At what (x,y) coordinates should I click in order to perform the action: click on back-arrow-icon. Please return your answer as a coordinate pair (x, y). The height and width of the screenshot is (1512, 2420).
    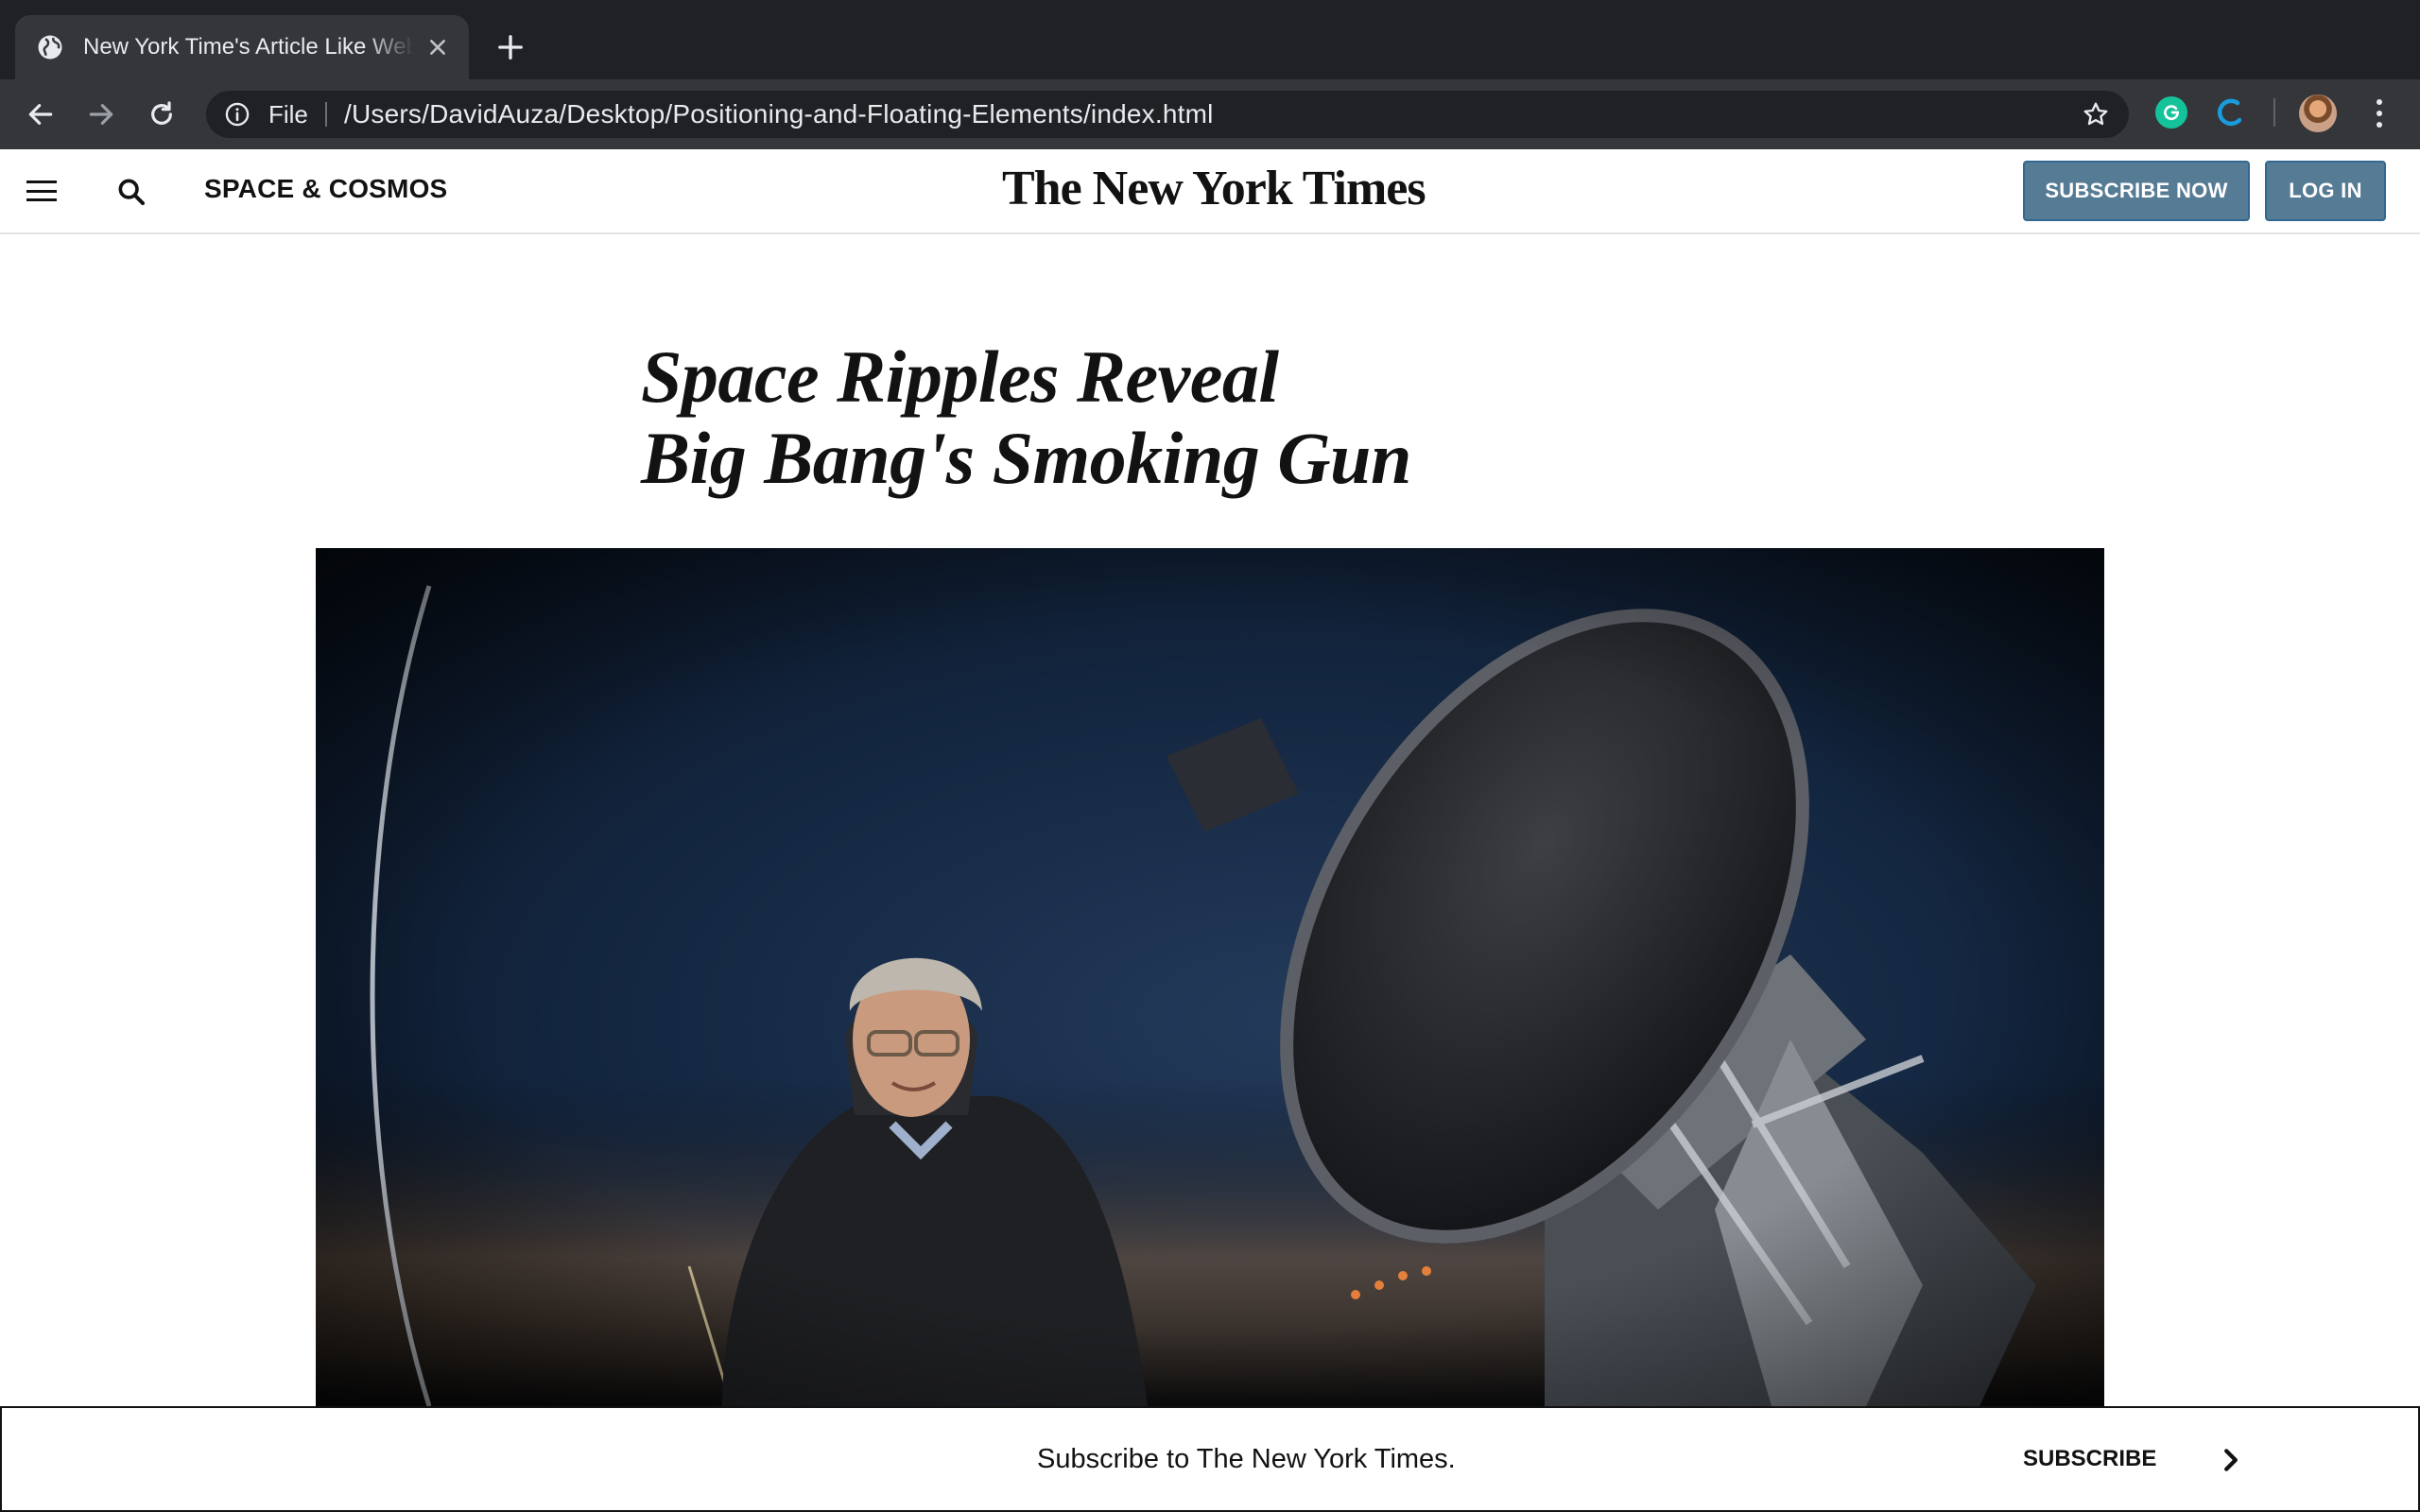
    Looking at the image, I should click on (40, 114).